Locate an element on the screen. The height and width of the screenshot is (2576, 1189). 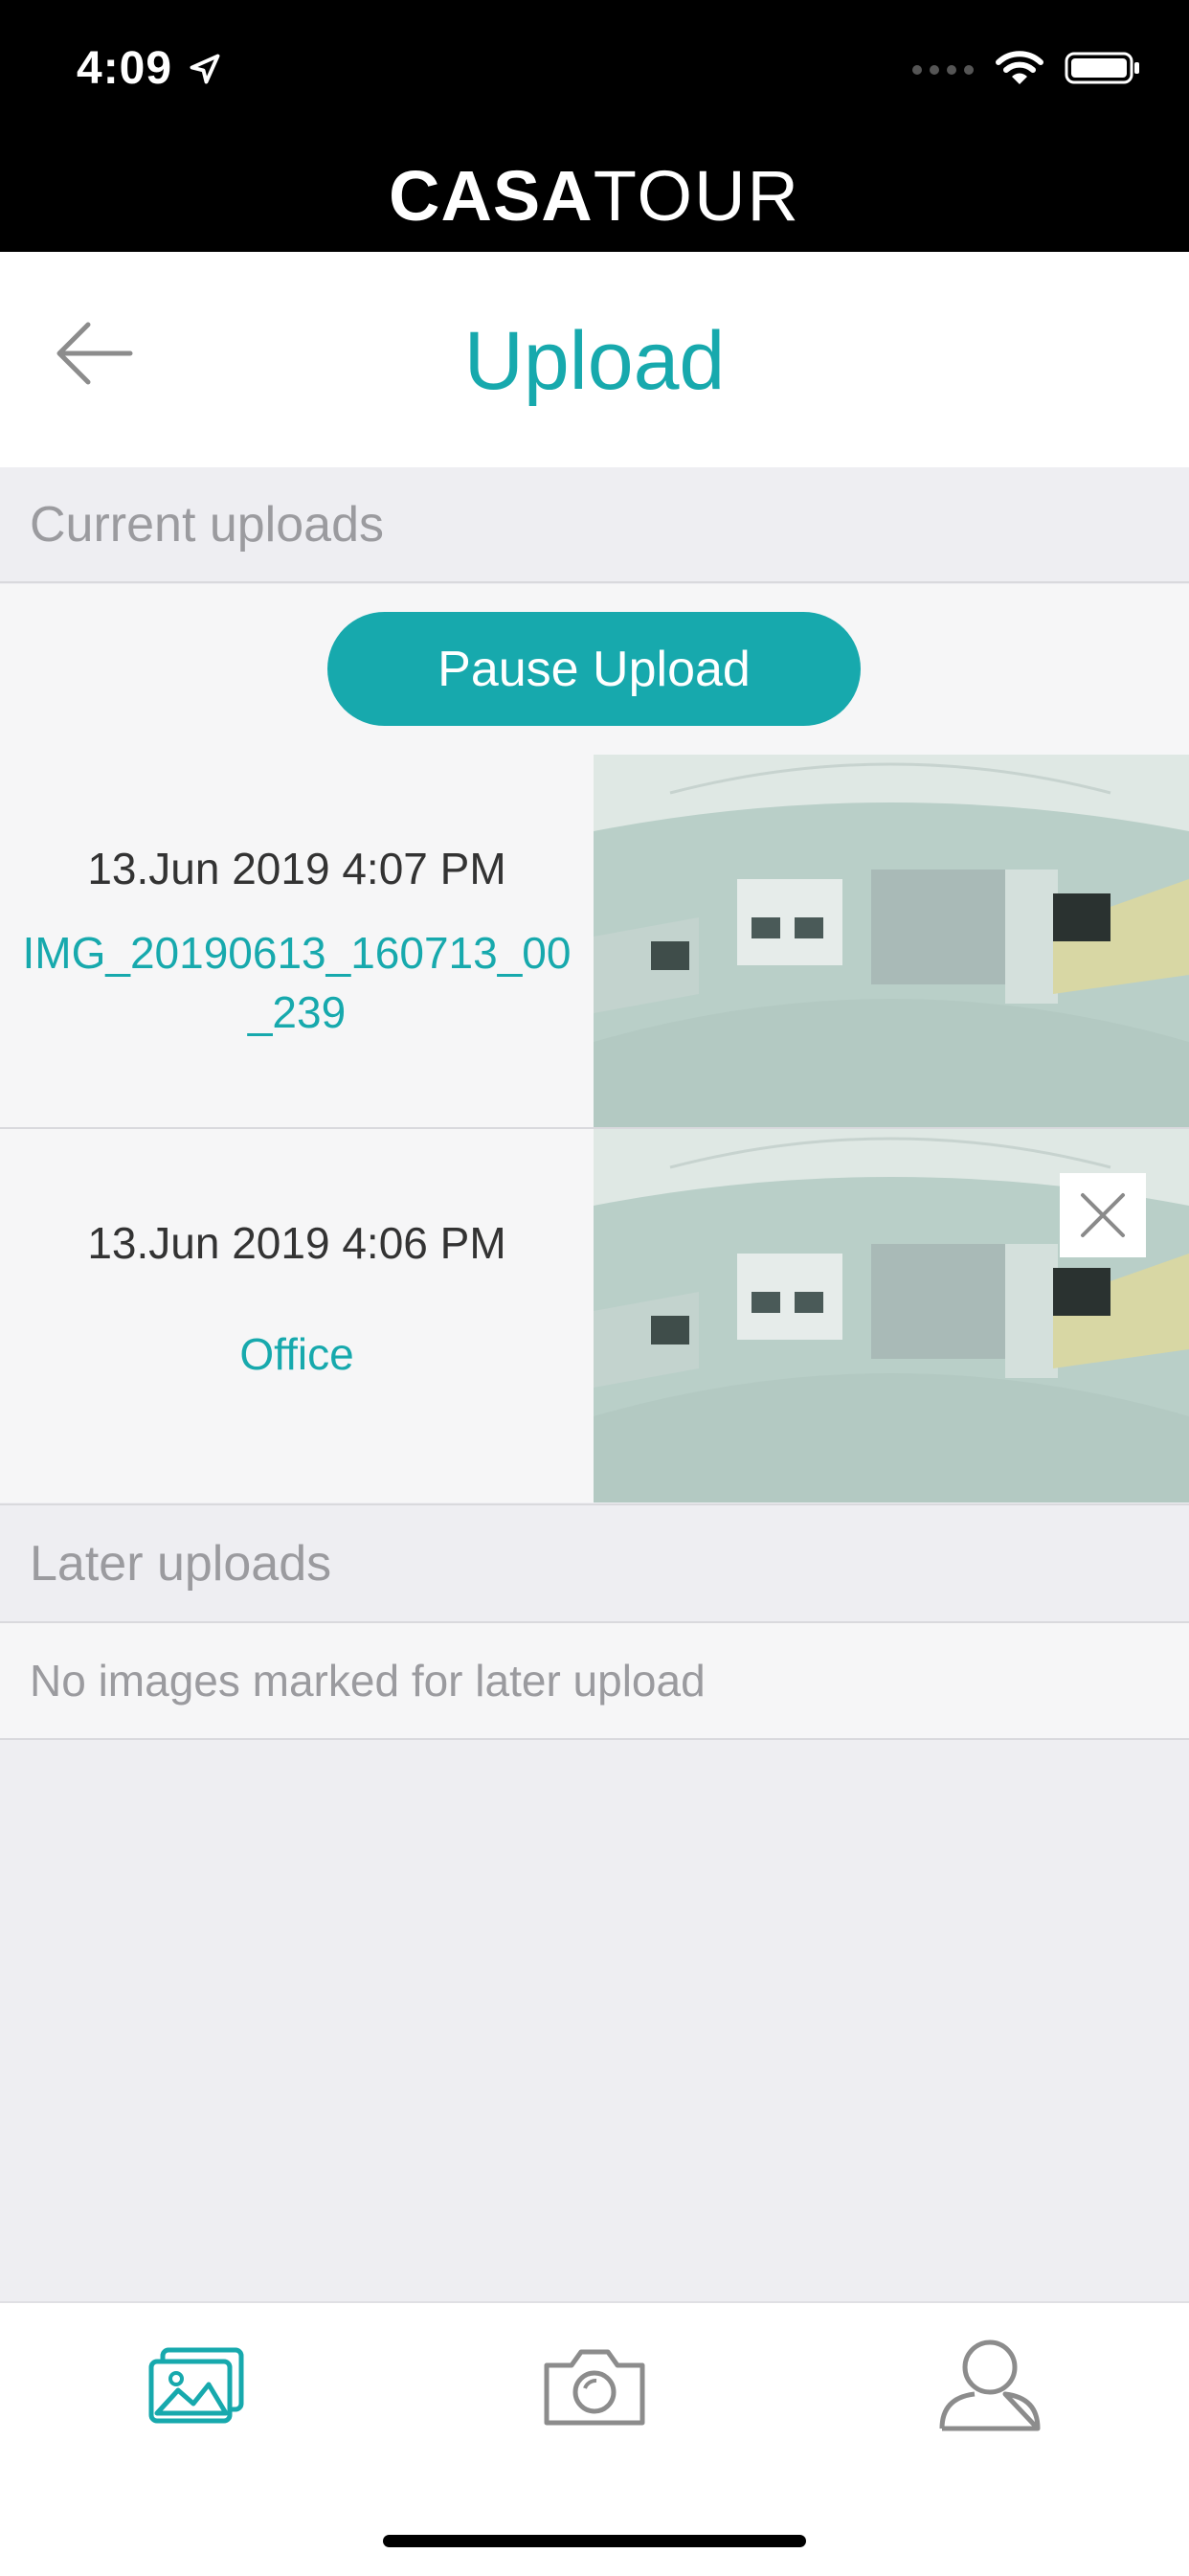
logo-part-1: CASA is located at coordinates (491, 195).